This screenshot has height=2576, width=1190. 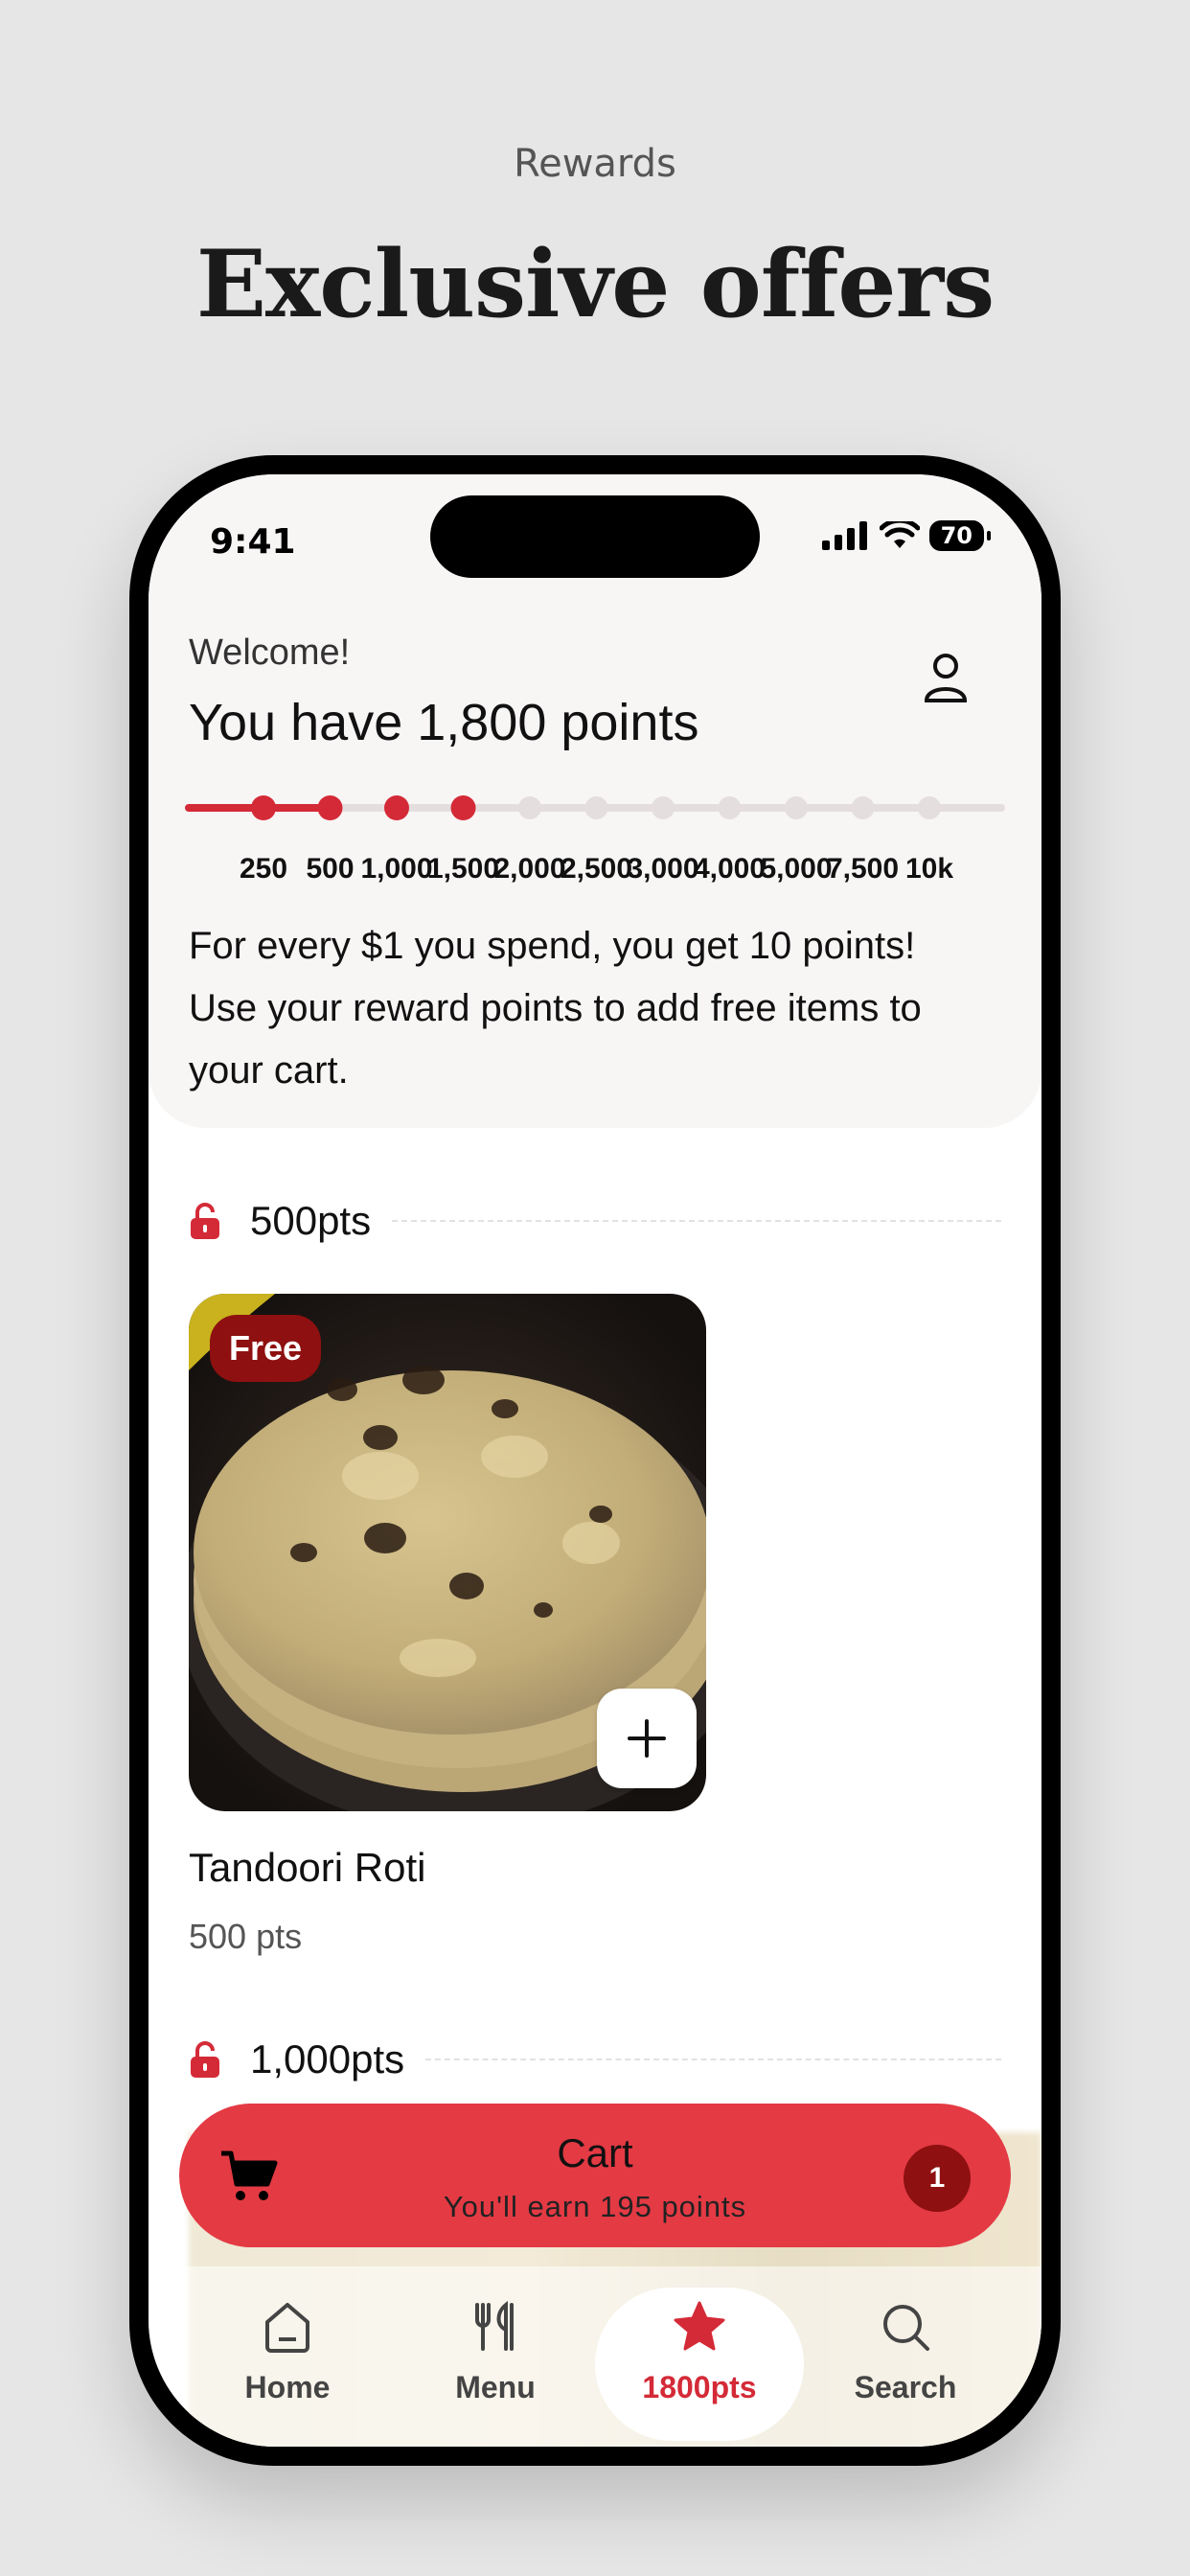 What do you see at coordinates (595, 2206) in the screenshot?
I see `cart-subtitle: You'll earn 195 points` at bounding box center [595, 2206].